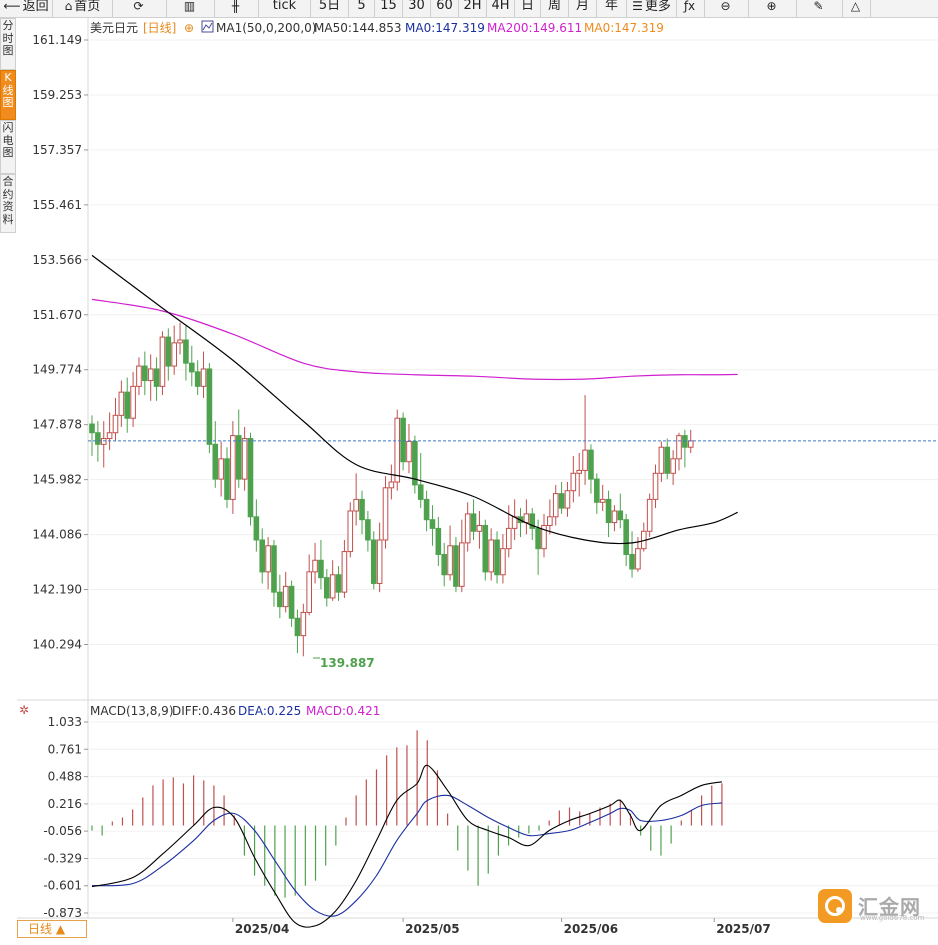 Image resolution: width=938 pixels, height=945 pixels. Describe the element at coordinates (65, 804) in the screenshot. I see `macd-y-tick-label: 0.216` at that location.